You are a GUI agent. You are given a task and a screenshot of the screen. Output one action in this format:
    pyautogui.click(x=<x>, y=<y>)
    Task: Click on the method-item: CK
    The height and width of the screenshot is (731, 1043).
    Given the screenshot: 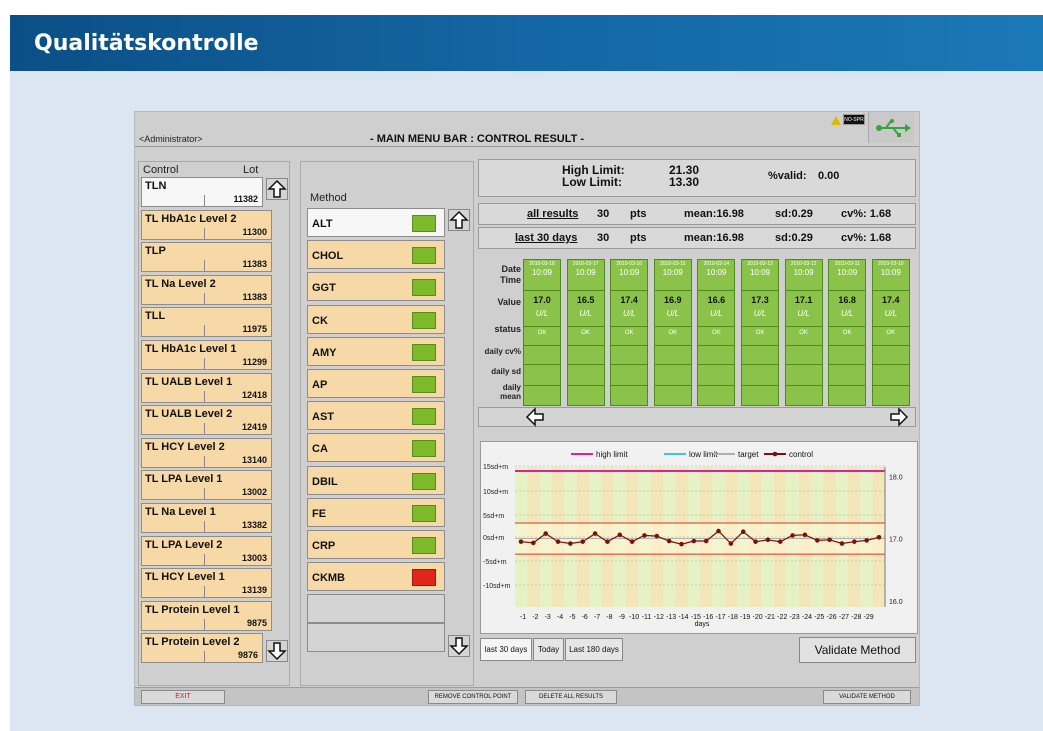 What is the action you would take?
    pyautogui.click(x=376, y=319)
    